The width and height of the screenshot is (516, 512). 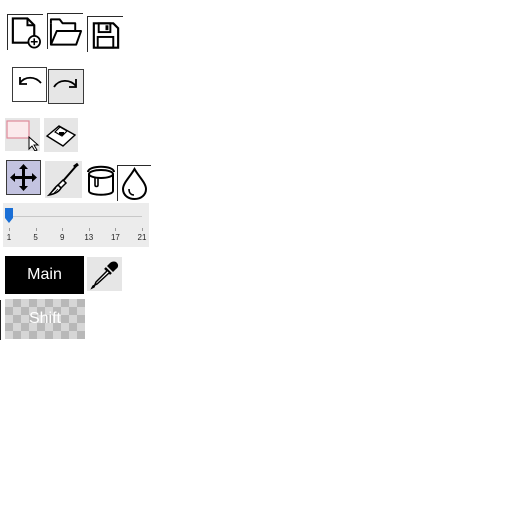 I want to click on paste-button, so click(x=61, y=135).